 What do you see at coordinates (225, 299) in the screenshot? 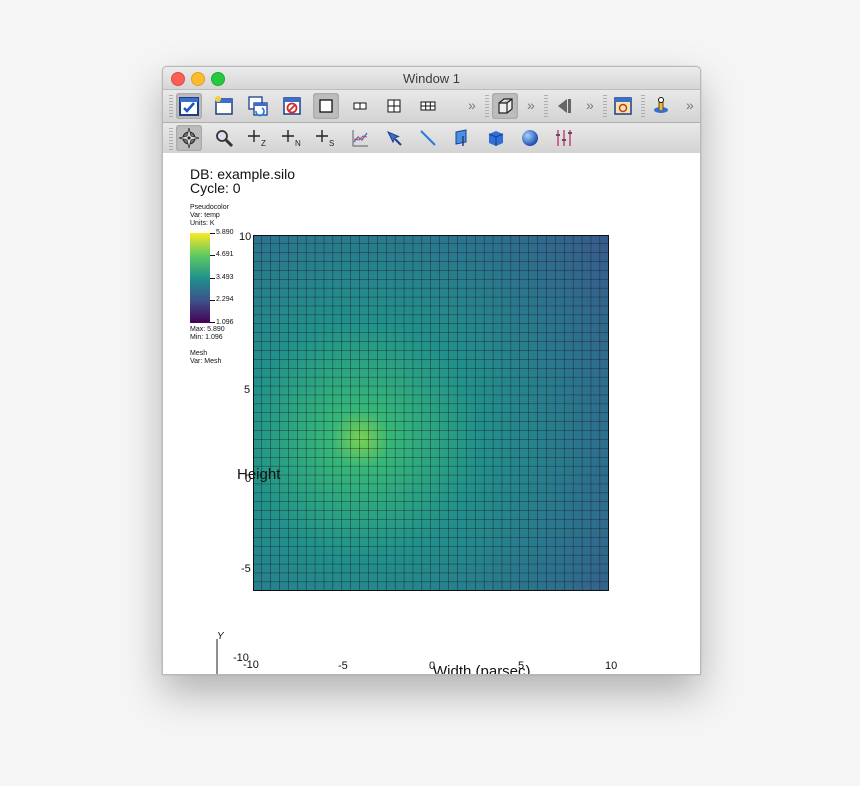
I see `colorbar-tick-label: 2.294` at bounding box center [225, 299].